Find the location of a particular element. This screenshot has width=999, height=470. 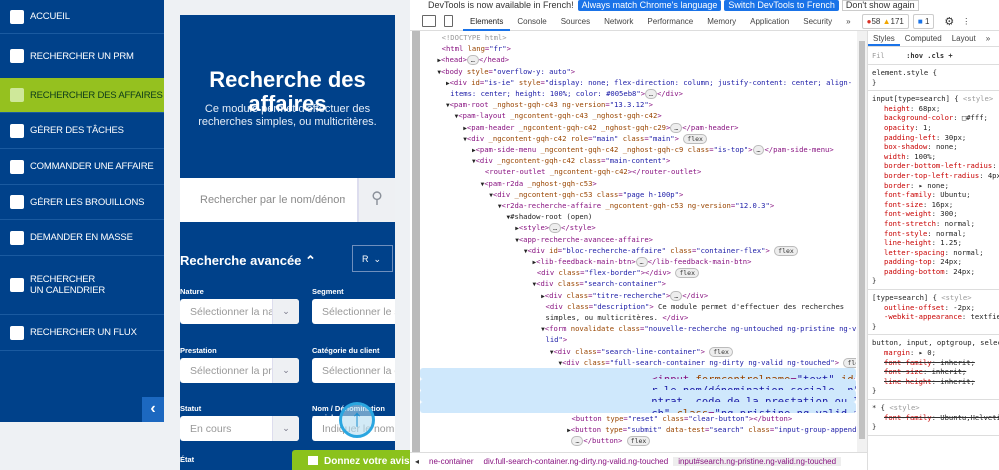

inspect-icon is located at coordinates (429, 21).